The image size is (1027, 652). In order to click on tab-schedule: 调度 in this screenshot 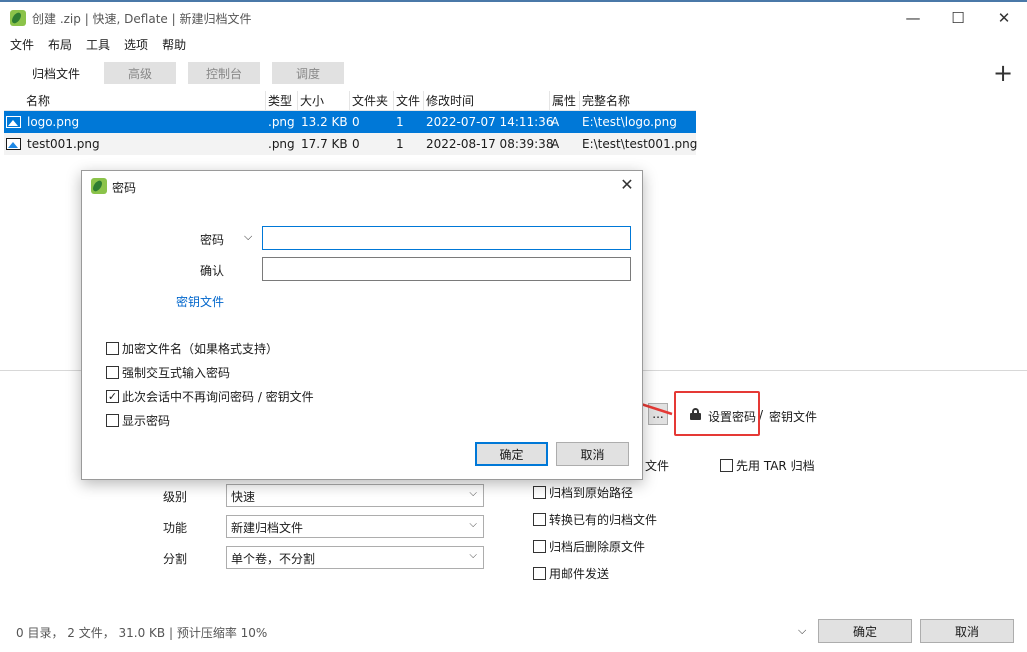, I will do `click(308, 73)`.